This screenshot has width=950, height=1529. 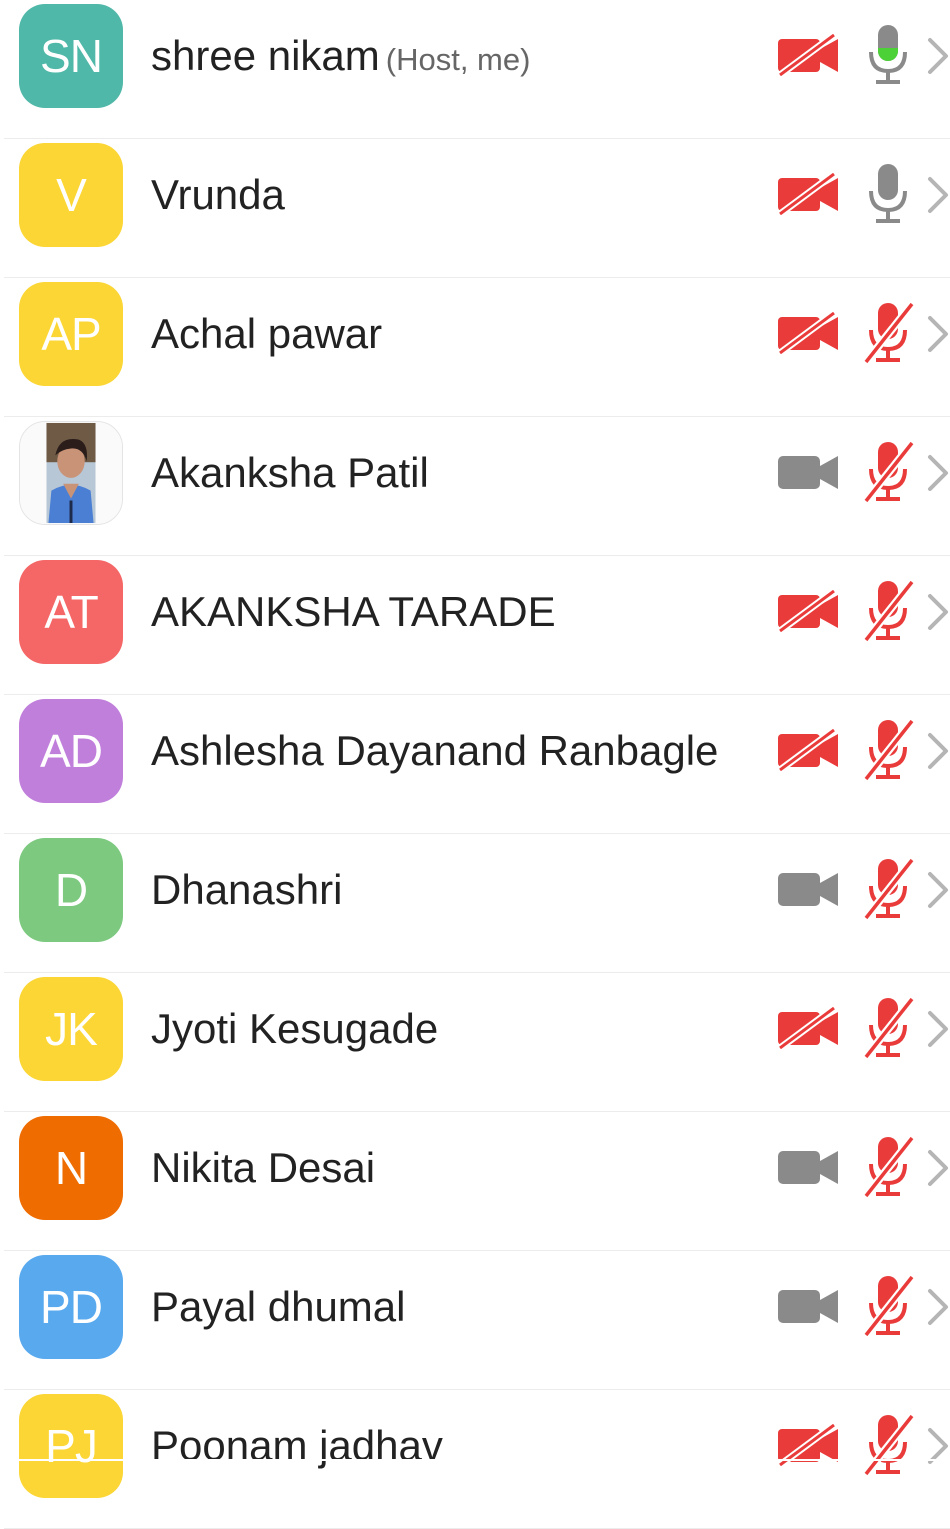 I want to click on avatar: SN, so click(x=71, y=56).